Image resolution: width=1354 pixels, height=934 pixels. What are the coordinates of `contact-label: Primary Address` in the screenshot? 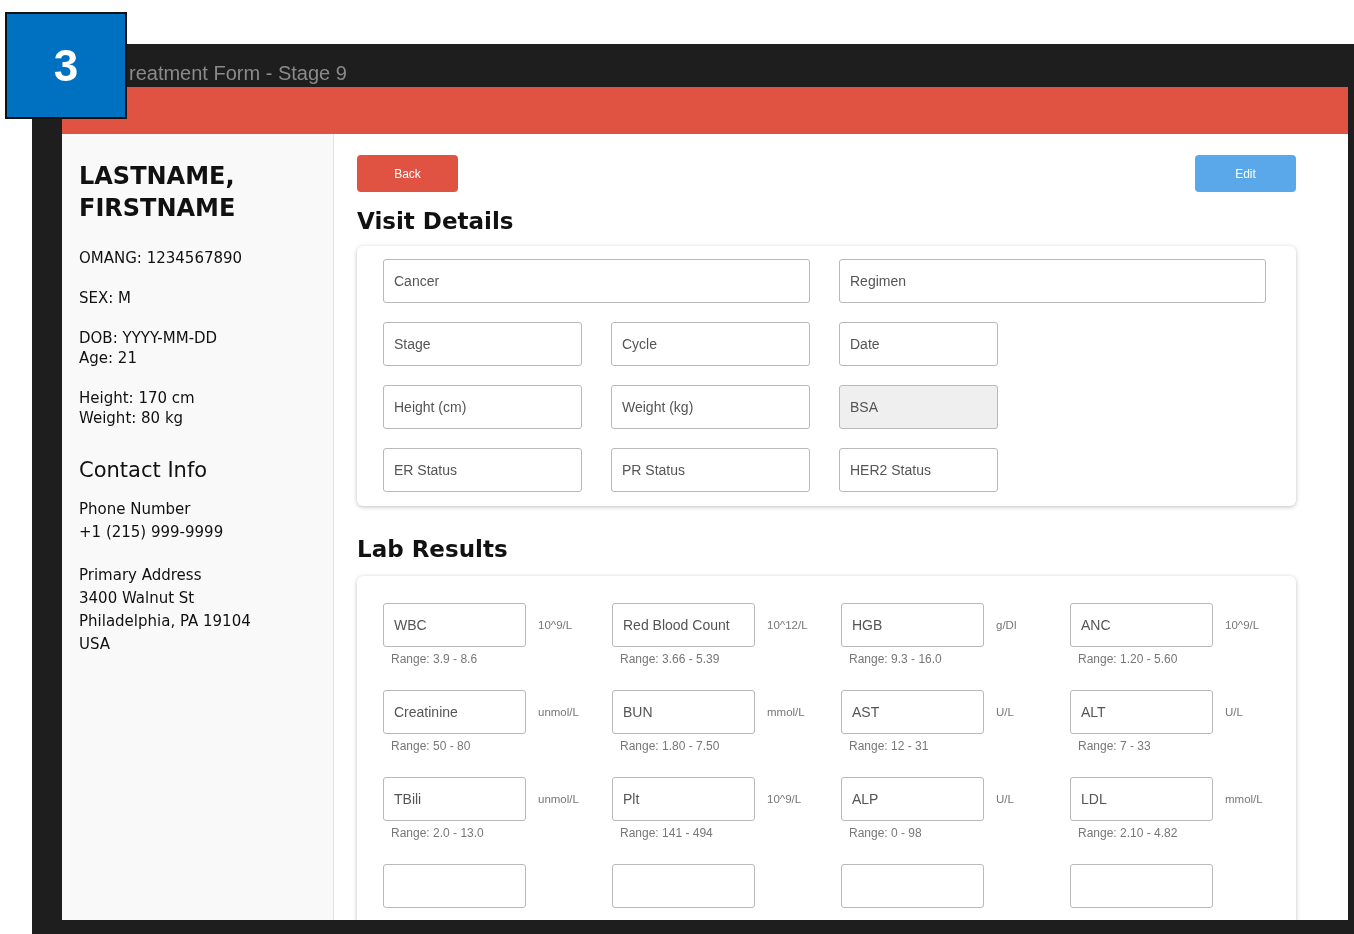 It's located at (141, 575).